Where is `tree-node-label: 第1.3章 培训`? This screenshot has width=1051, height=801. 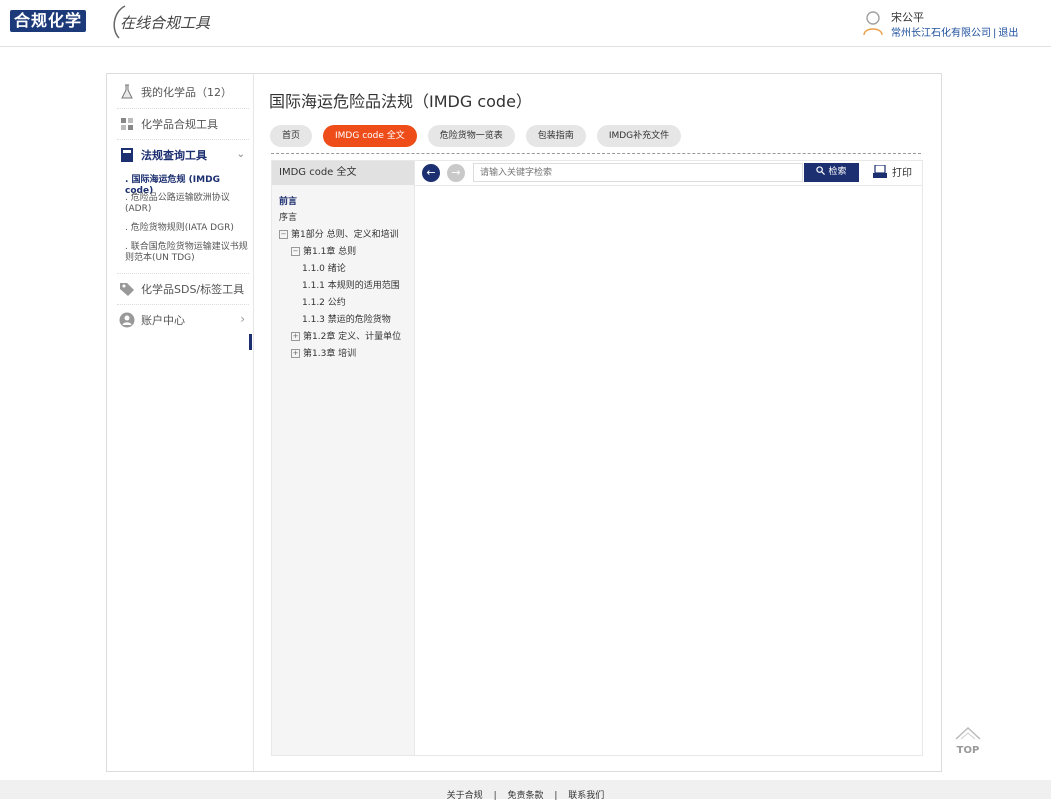 tree-node-label: 第1.3章 培训 is located at coordinates (330, 354).